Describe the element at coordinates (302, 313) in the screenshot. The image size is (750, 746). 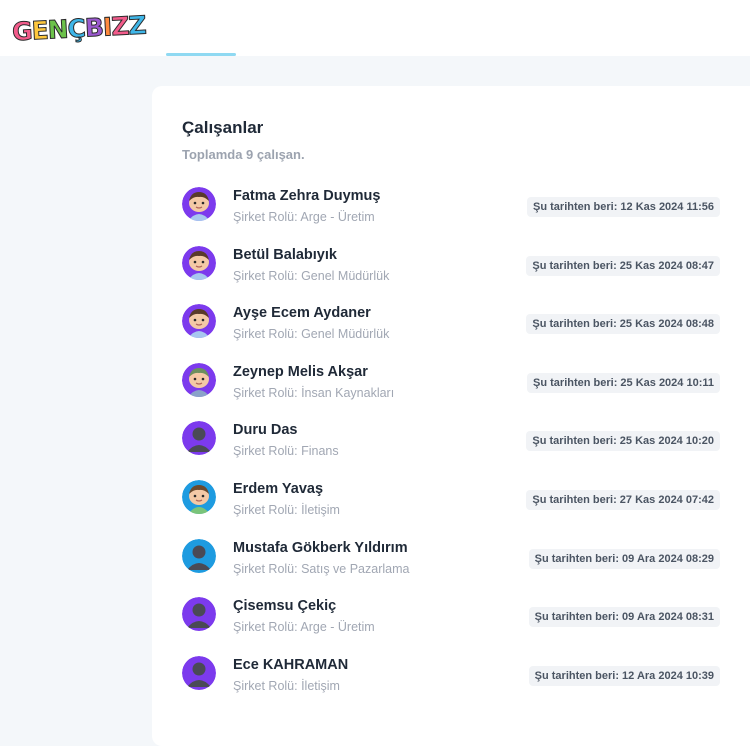
I see `employee-name: Ayşe Ecem Aydaner` at that location.